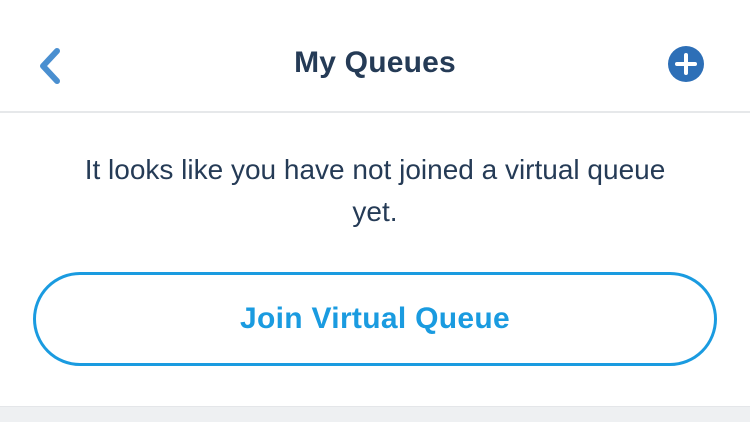 The width and height of the screenshot is (750, 422). What do you see at coordinates (375, 62) in the screenshot?
I see `page-title: My Queues` at bounding box center [375, 62].